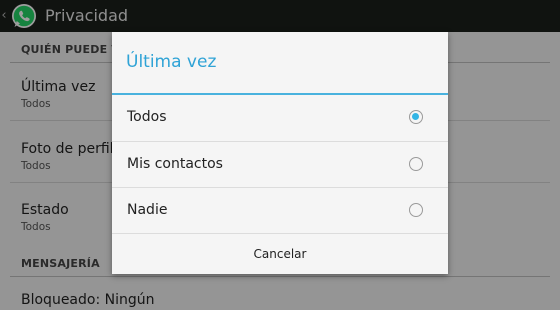 The width and height of the screenshot is (560, 310). Describe the element at coordinates (171, 62) in the screenshot. I see `dialog-title: Última vez` at that location.